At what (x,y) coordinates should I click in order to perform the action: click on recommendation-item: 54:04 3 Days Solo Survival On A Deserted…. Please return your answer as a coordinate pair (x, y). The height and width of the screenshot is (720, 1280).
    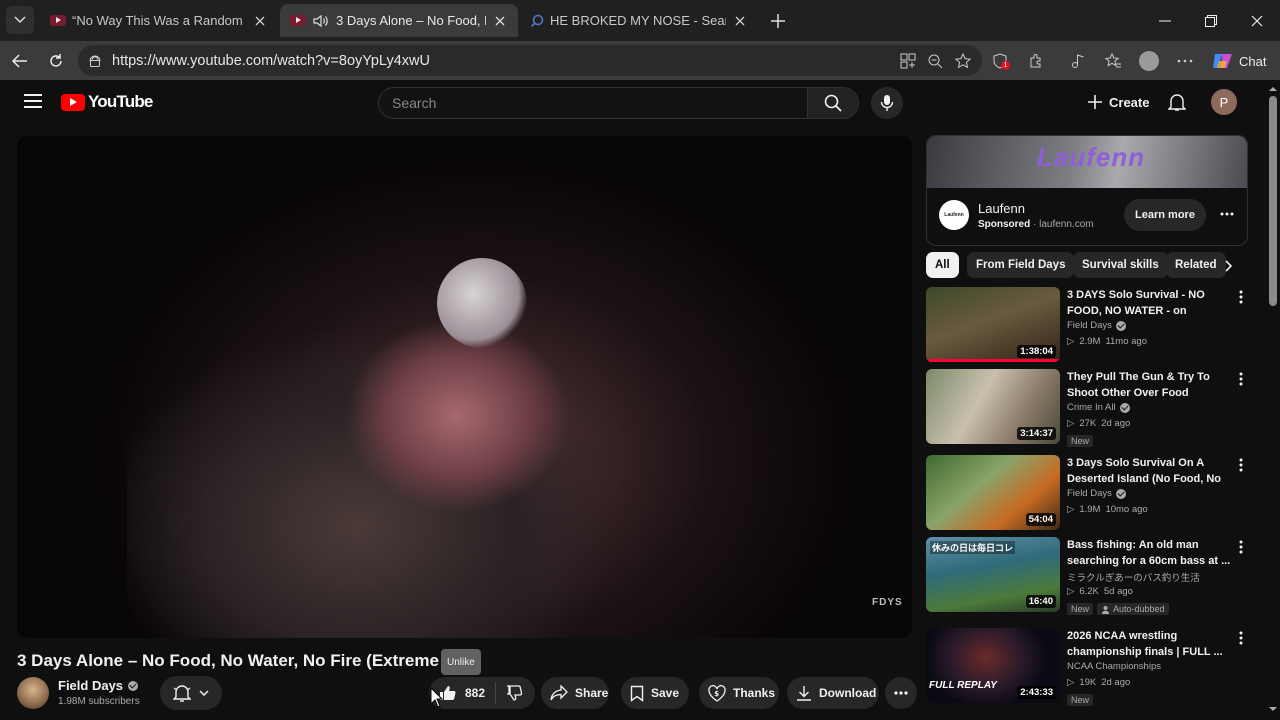
    Looking at the image, I should click on (1091, 494).